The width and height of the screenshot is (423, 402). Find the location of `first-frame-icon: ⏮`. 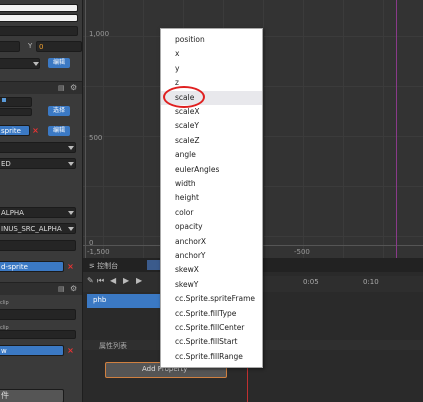

first-frame-icon: ⏮ is located at coordinates (100, 281).